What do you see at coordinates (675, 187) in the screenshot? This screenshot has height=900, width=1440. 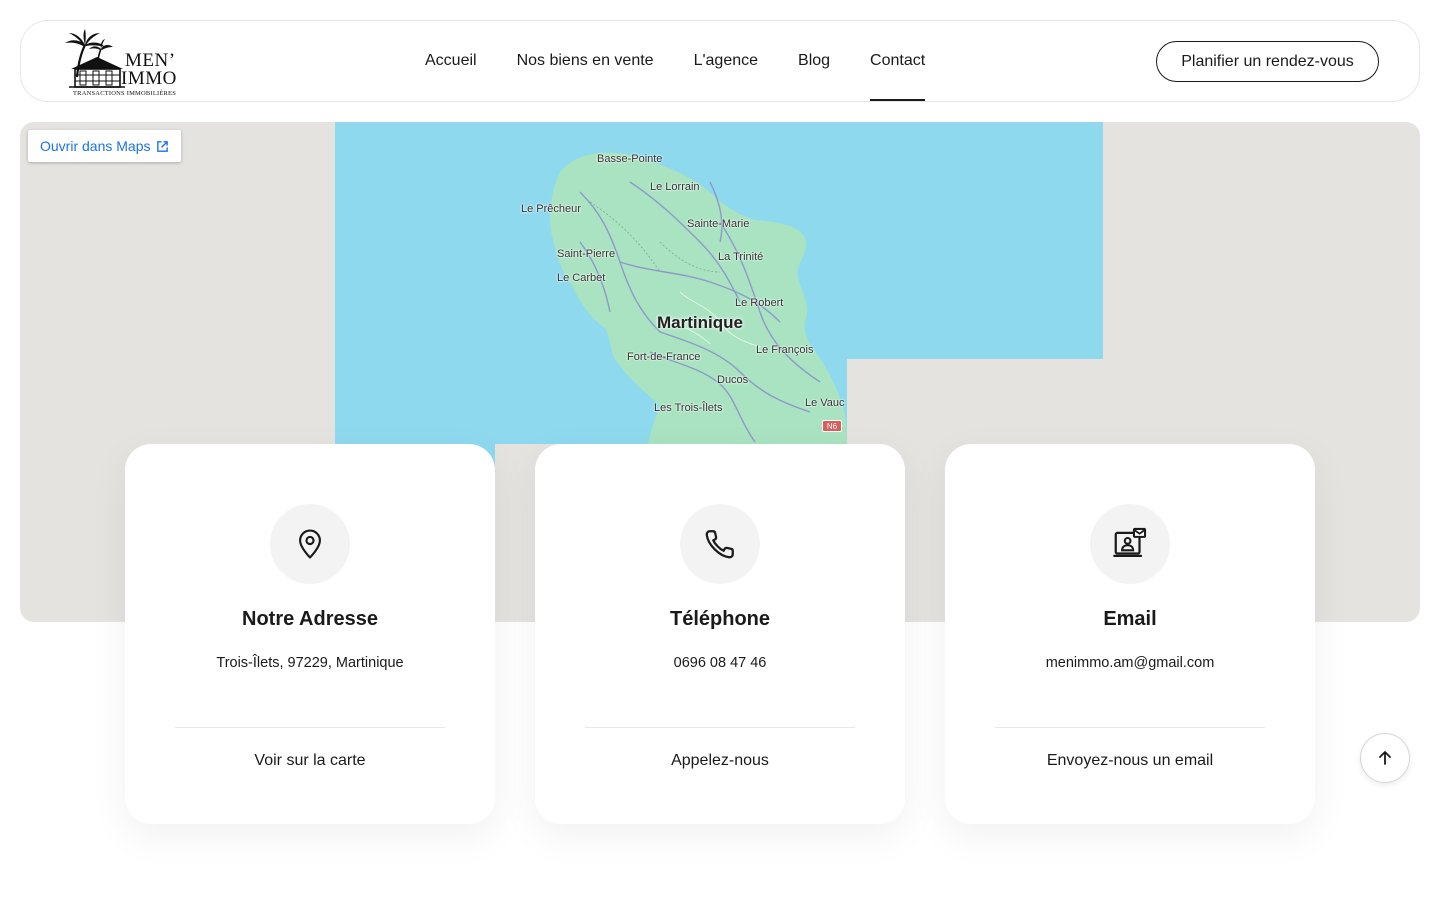 I see `map-city-label: Le Lorrain` at bounding box center [675, 187].